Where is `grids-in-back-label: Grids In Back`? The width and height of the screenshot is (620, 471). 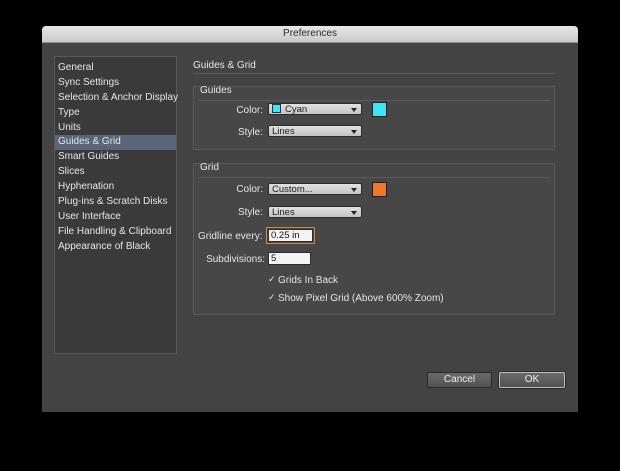
grids-in-back-label: Grids In Back is located at coordinates (308, 280).